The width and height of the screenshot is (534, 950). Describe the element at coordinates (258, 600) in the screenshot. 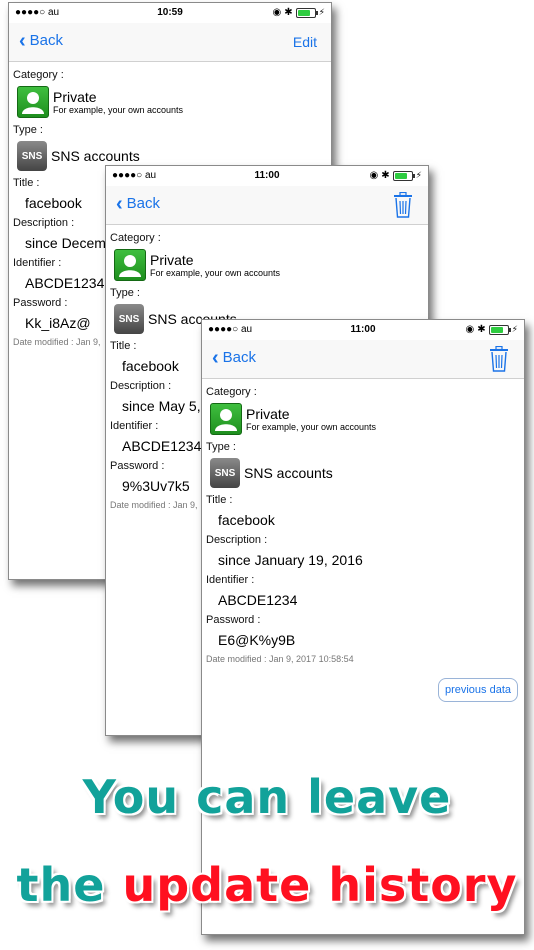

I see `identifier-value: ABCDE1234` at that location.